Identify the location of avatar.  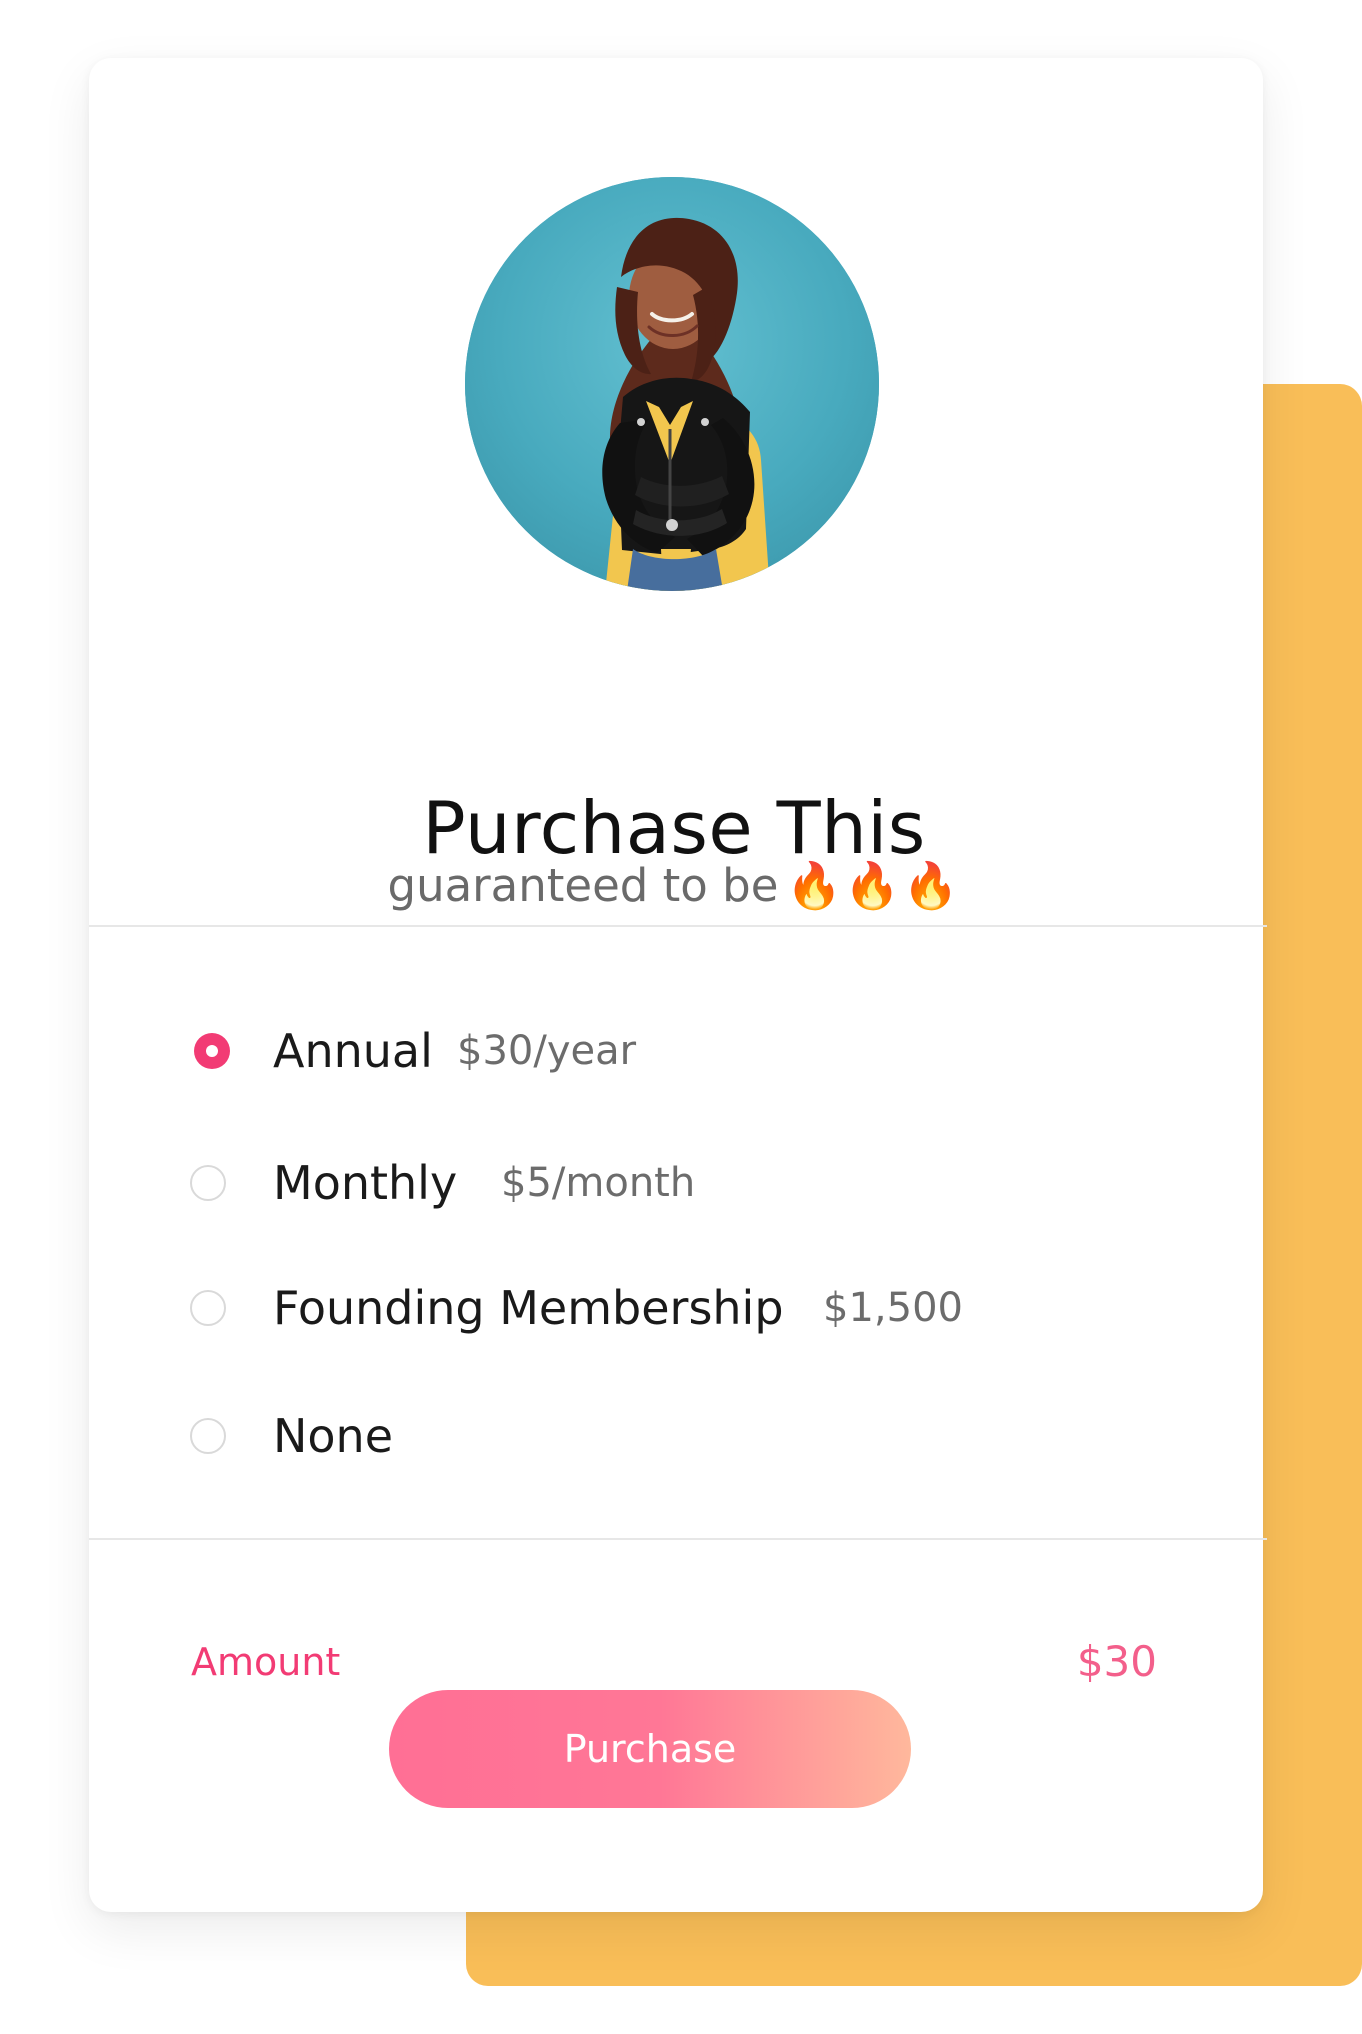
(672, 384).